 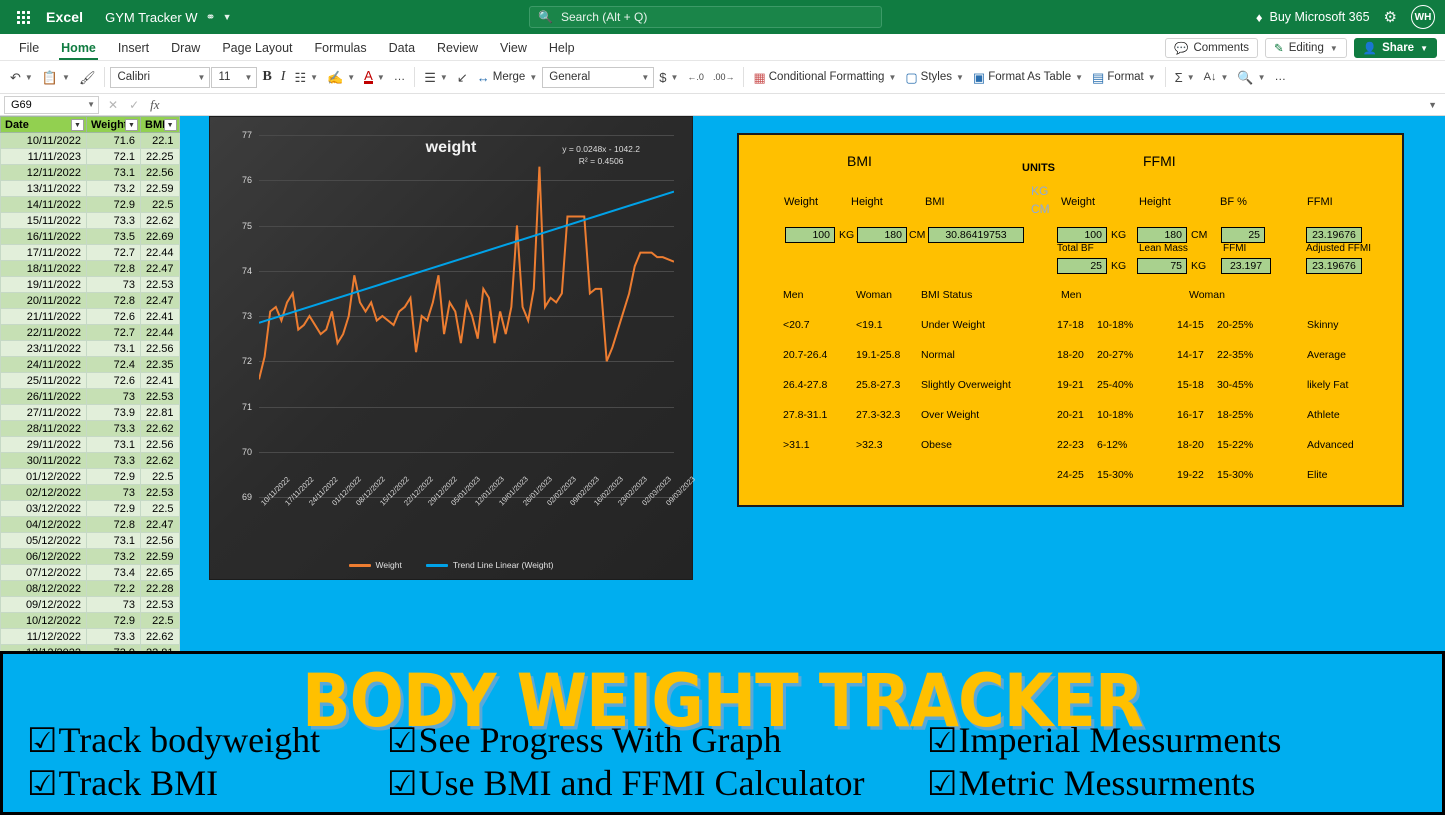 I want to click on bmi-height-input: 180, so click(x=882, y=235).